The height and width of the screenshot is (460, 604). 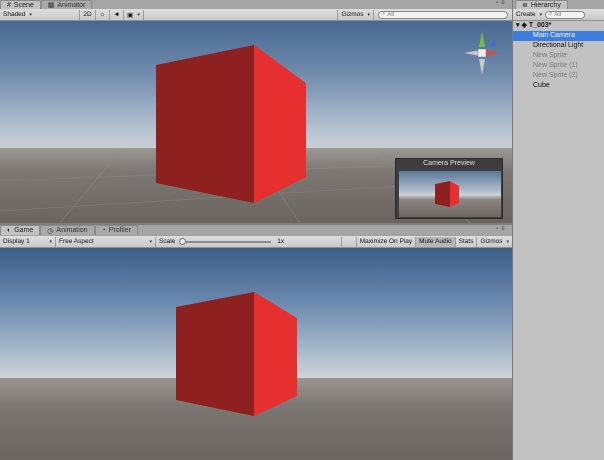 I want to click on sun-icon: ☼, so click(x=102, y=14).